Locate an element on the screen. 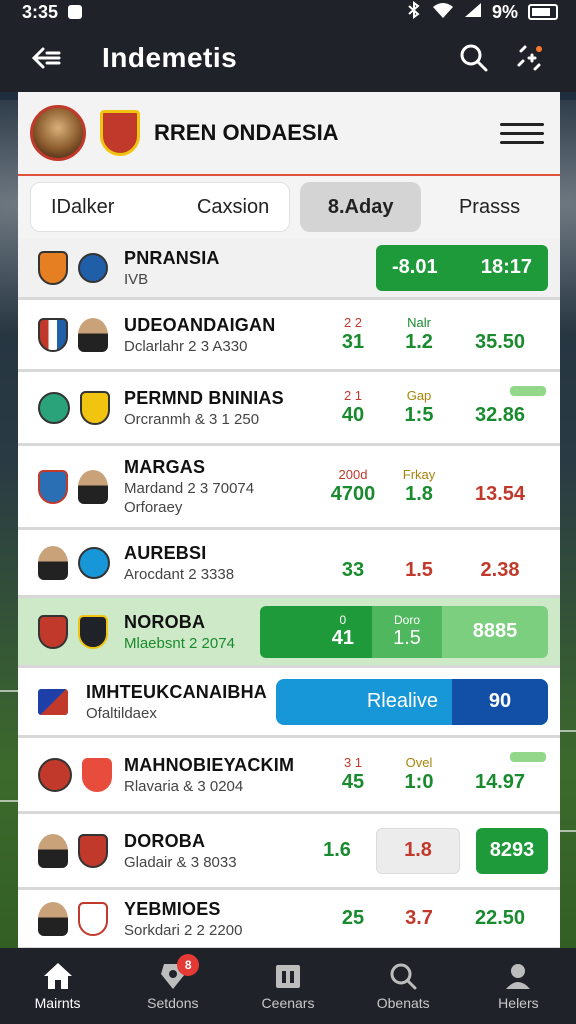  tab-dalker: IDalker is located at coordinates (82, 207).